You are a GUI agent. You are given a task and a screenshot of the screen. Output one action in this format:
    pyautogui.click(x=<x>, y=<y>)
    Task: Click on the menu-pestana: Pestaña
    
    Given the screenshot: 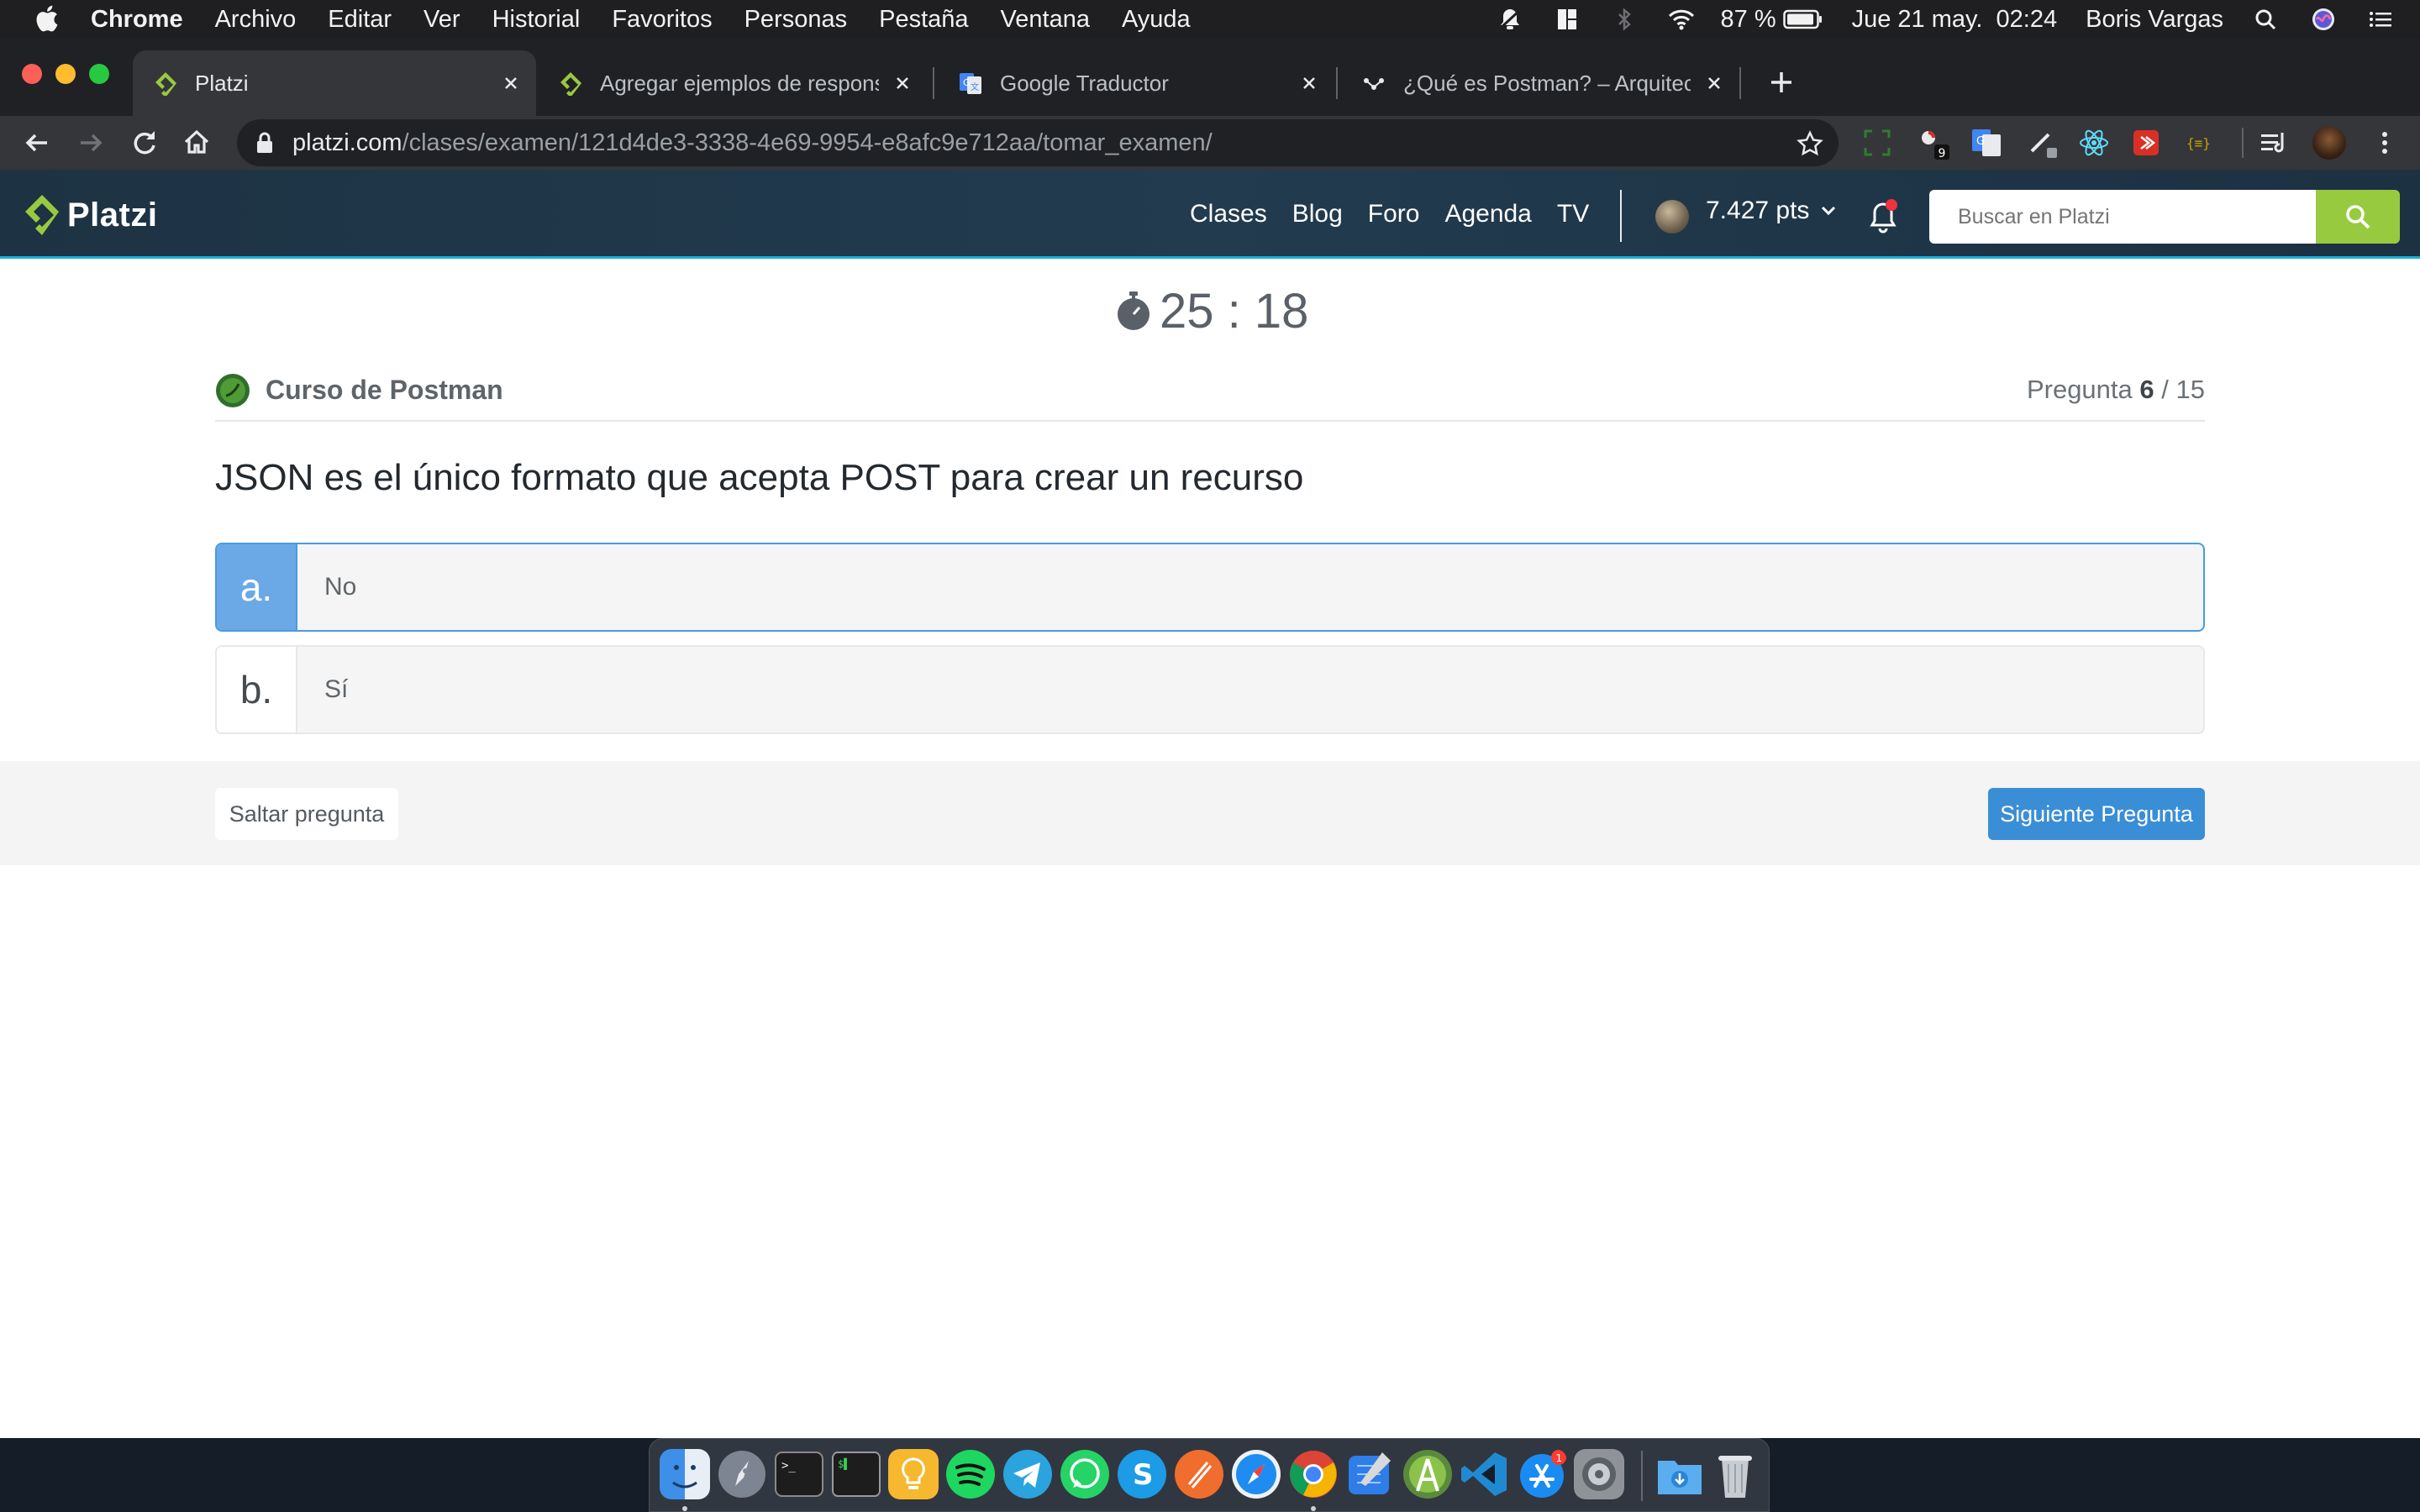 What is the action you would take?
    pyautogui.click(x=924, y=20)
    